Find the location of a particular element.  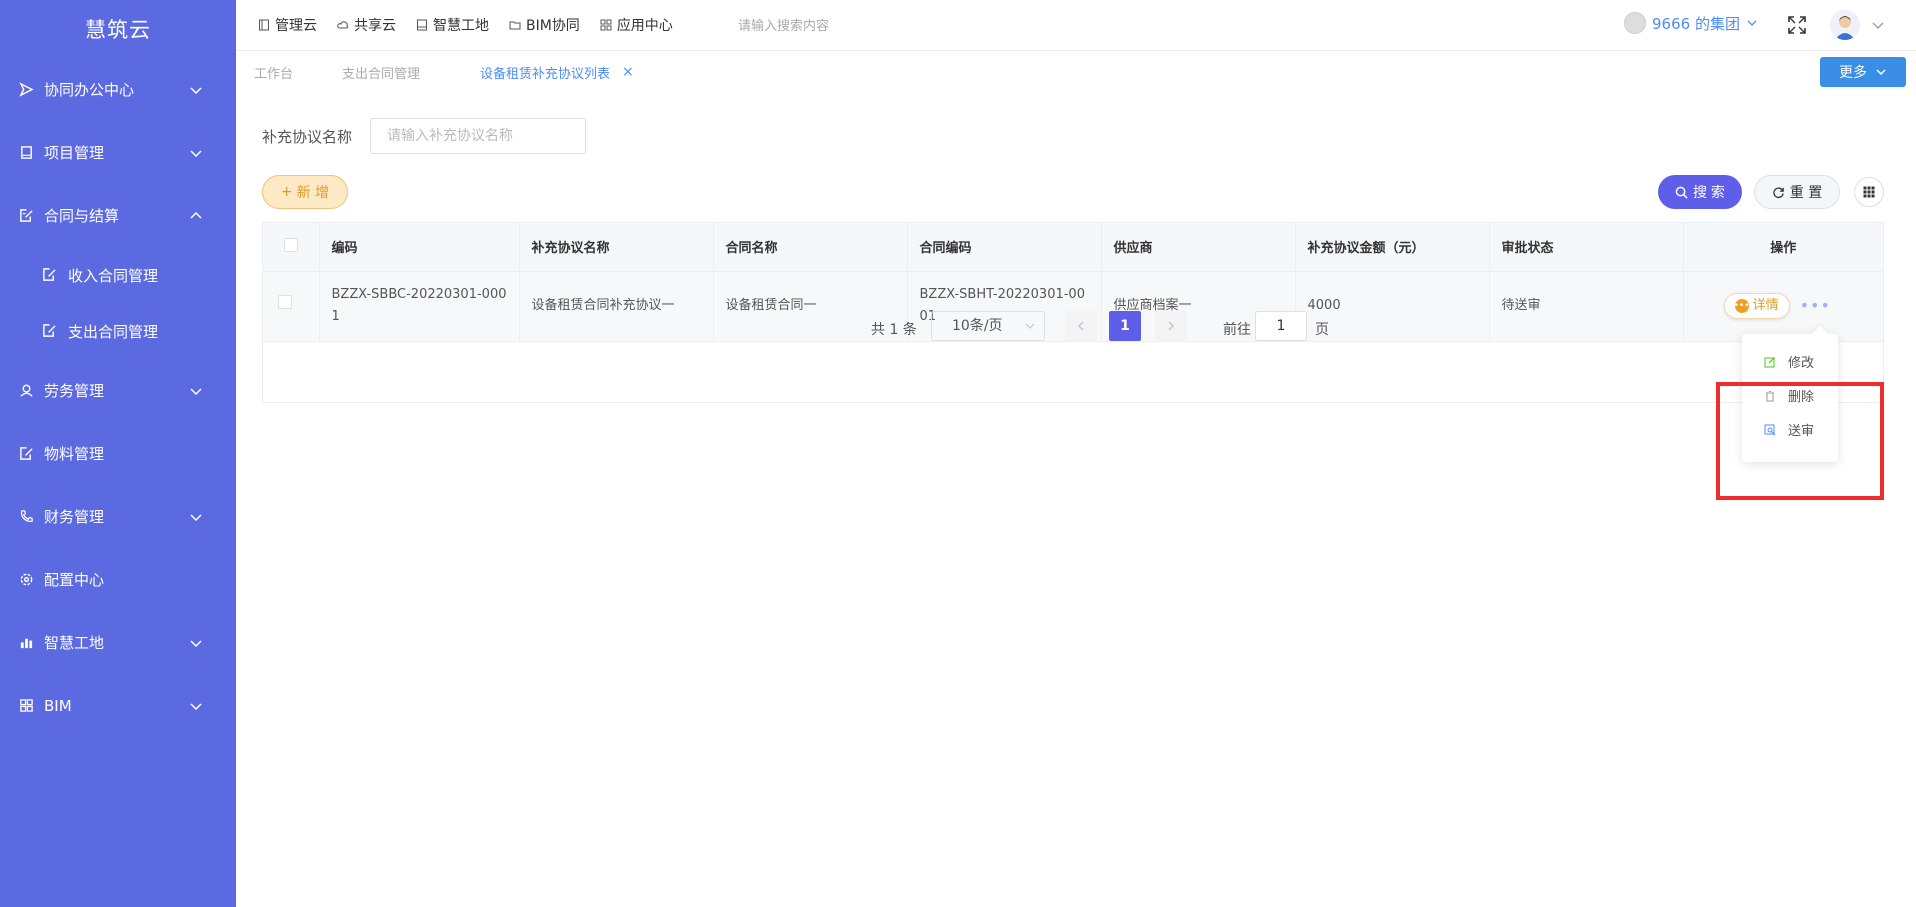

sidebar-item-label: BIM is located at coordinates (58, 705).